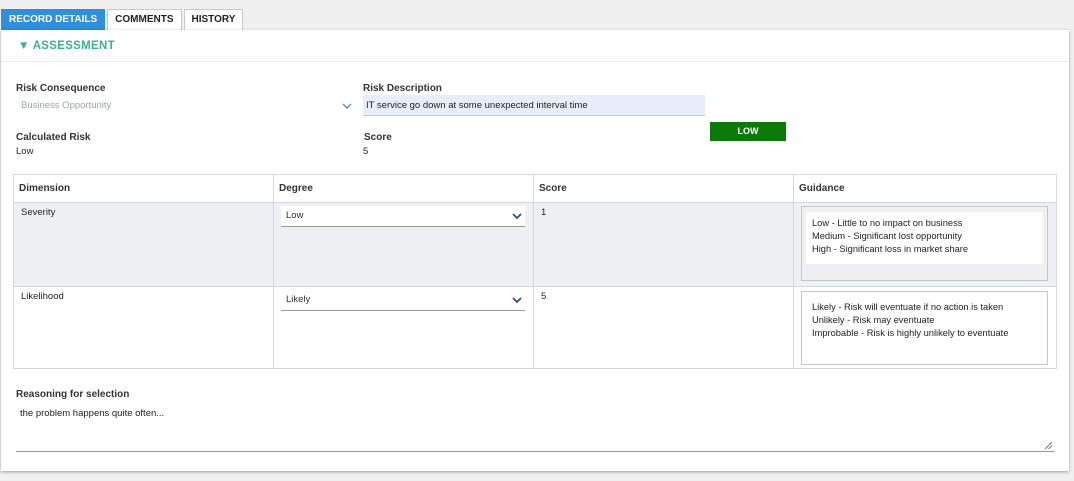 Image resolution: width=1074 pixels, height=481 pixels. Describe the element at coordinates (38, 212) in the screenshot. I see `dimension-severity: Severity` at that location.